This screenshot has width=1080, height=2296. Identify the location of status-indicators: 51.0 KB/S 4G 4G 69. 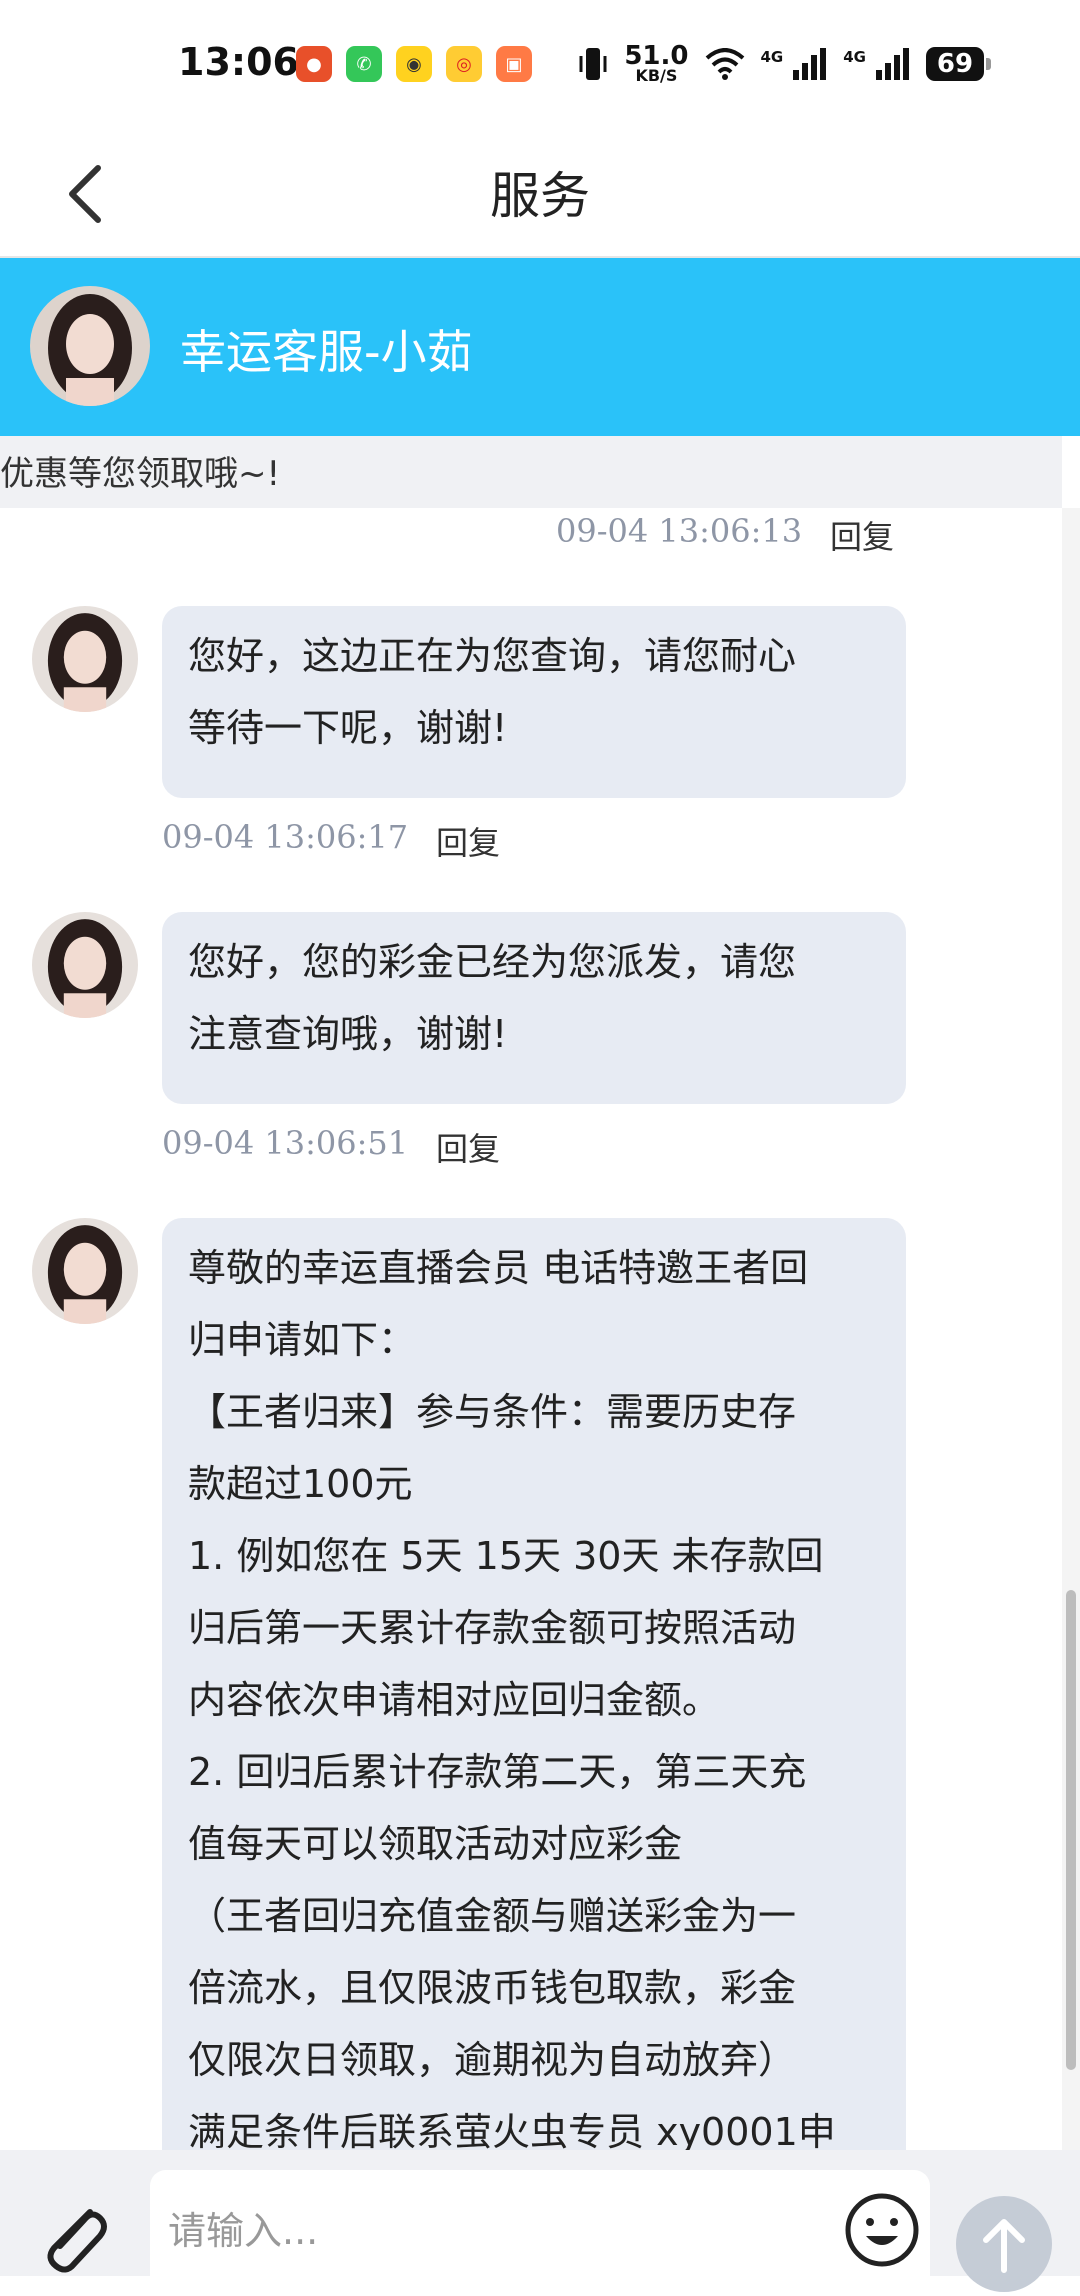
(784, 63).